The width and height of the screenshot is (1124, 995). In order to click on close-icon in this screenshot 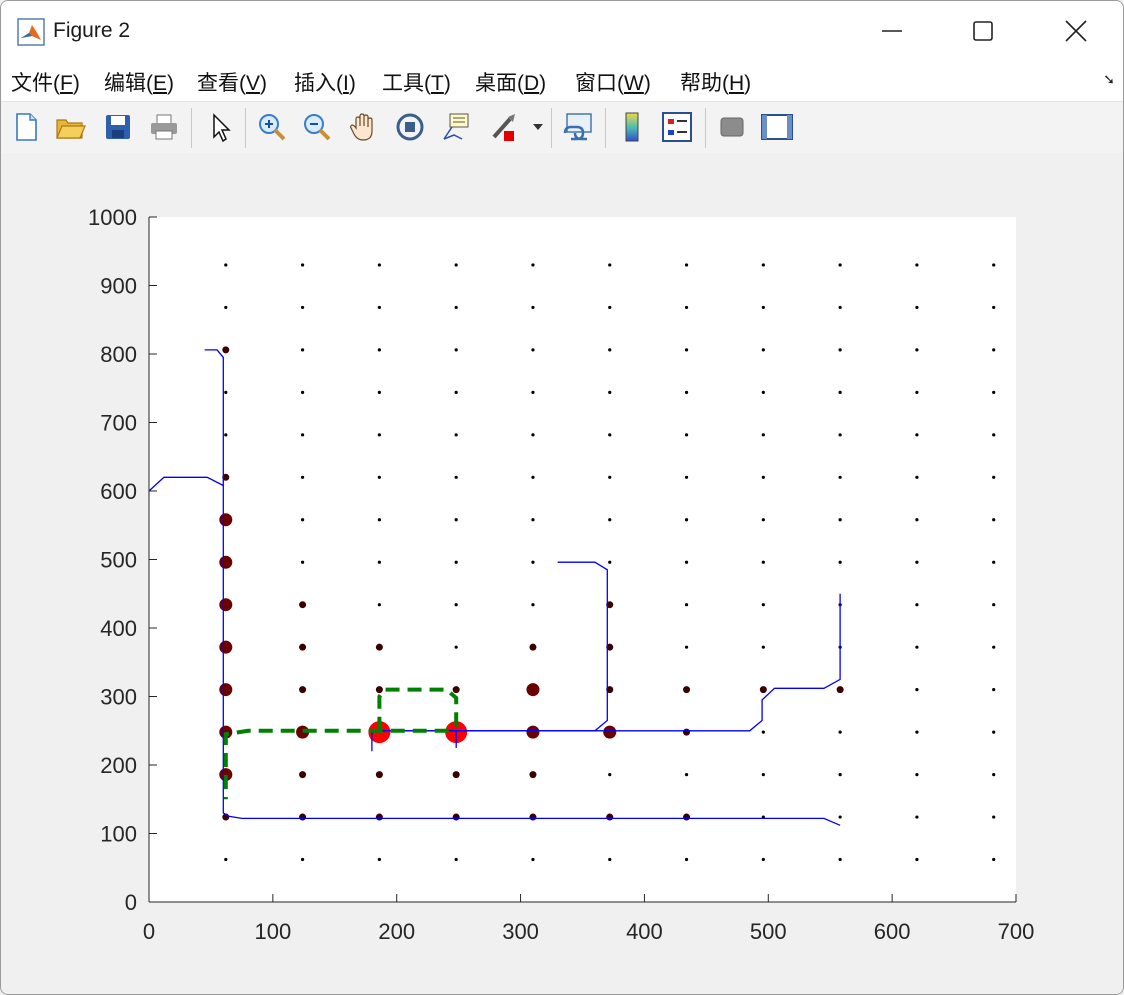, I will do `click(1076, 31)`.